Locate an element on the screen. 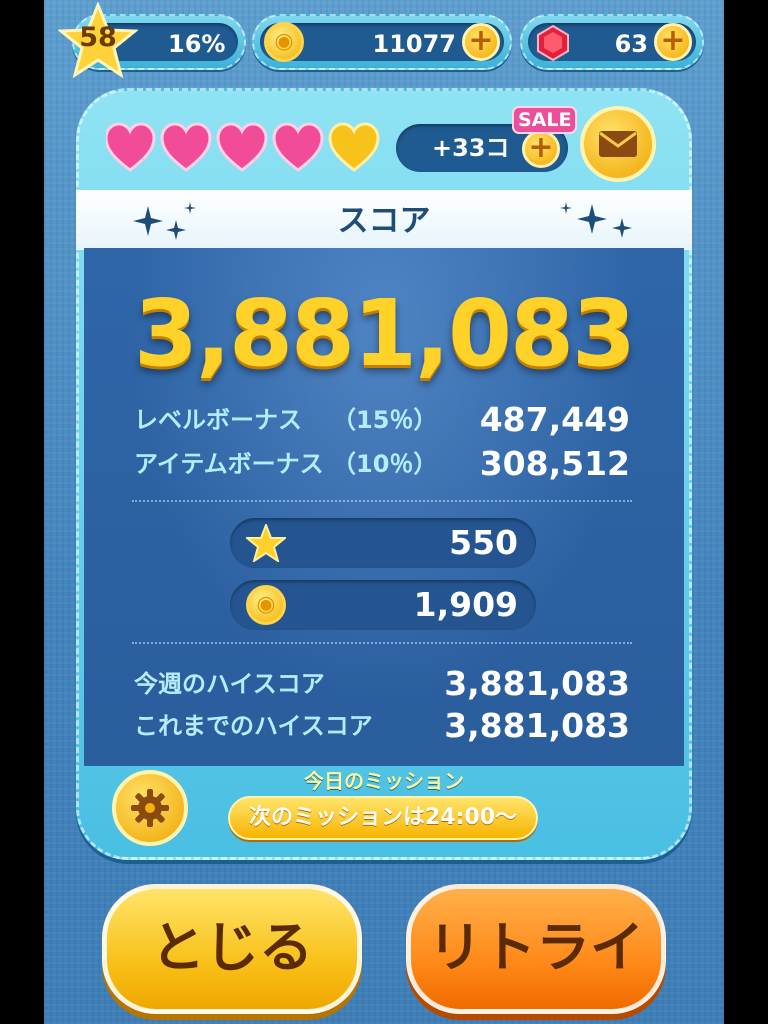 This screenshot has height=1024, width=768. item-bonus-row: アイテムボーナス （10％） 308,512 is located at coordinates (382, 464).